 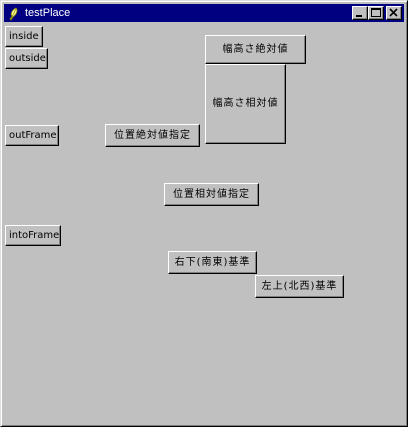 I want to click on position-relative-button: 位置相対値指定, so click(x=211, y=194).